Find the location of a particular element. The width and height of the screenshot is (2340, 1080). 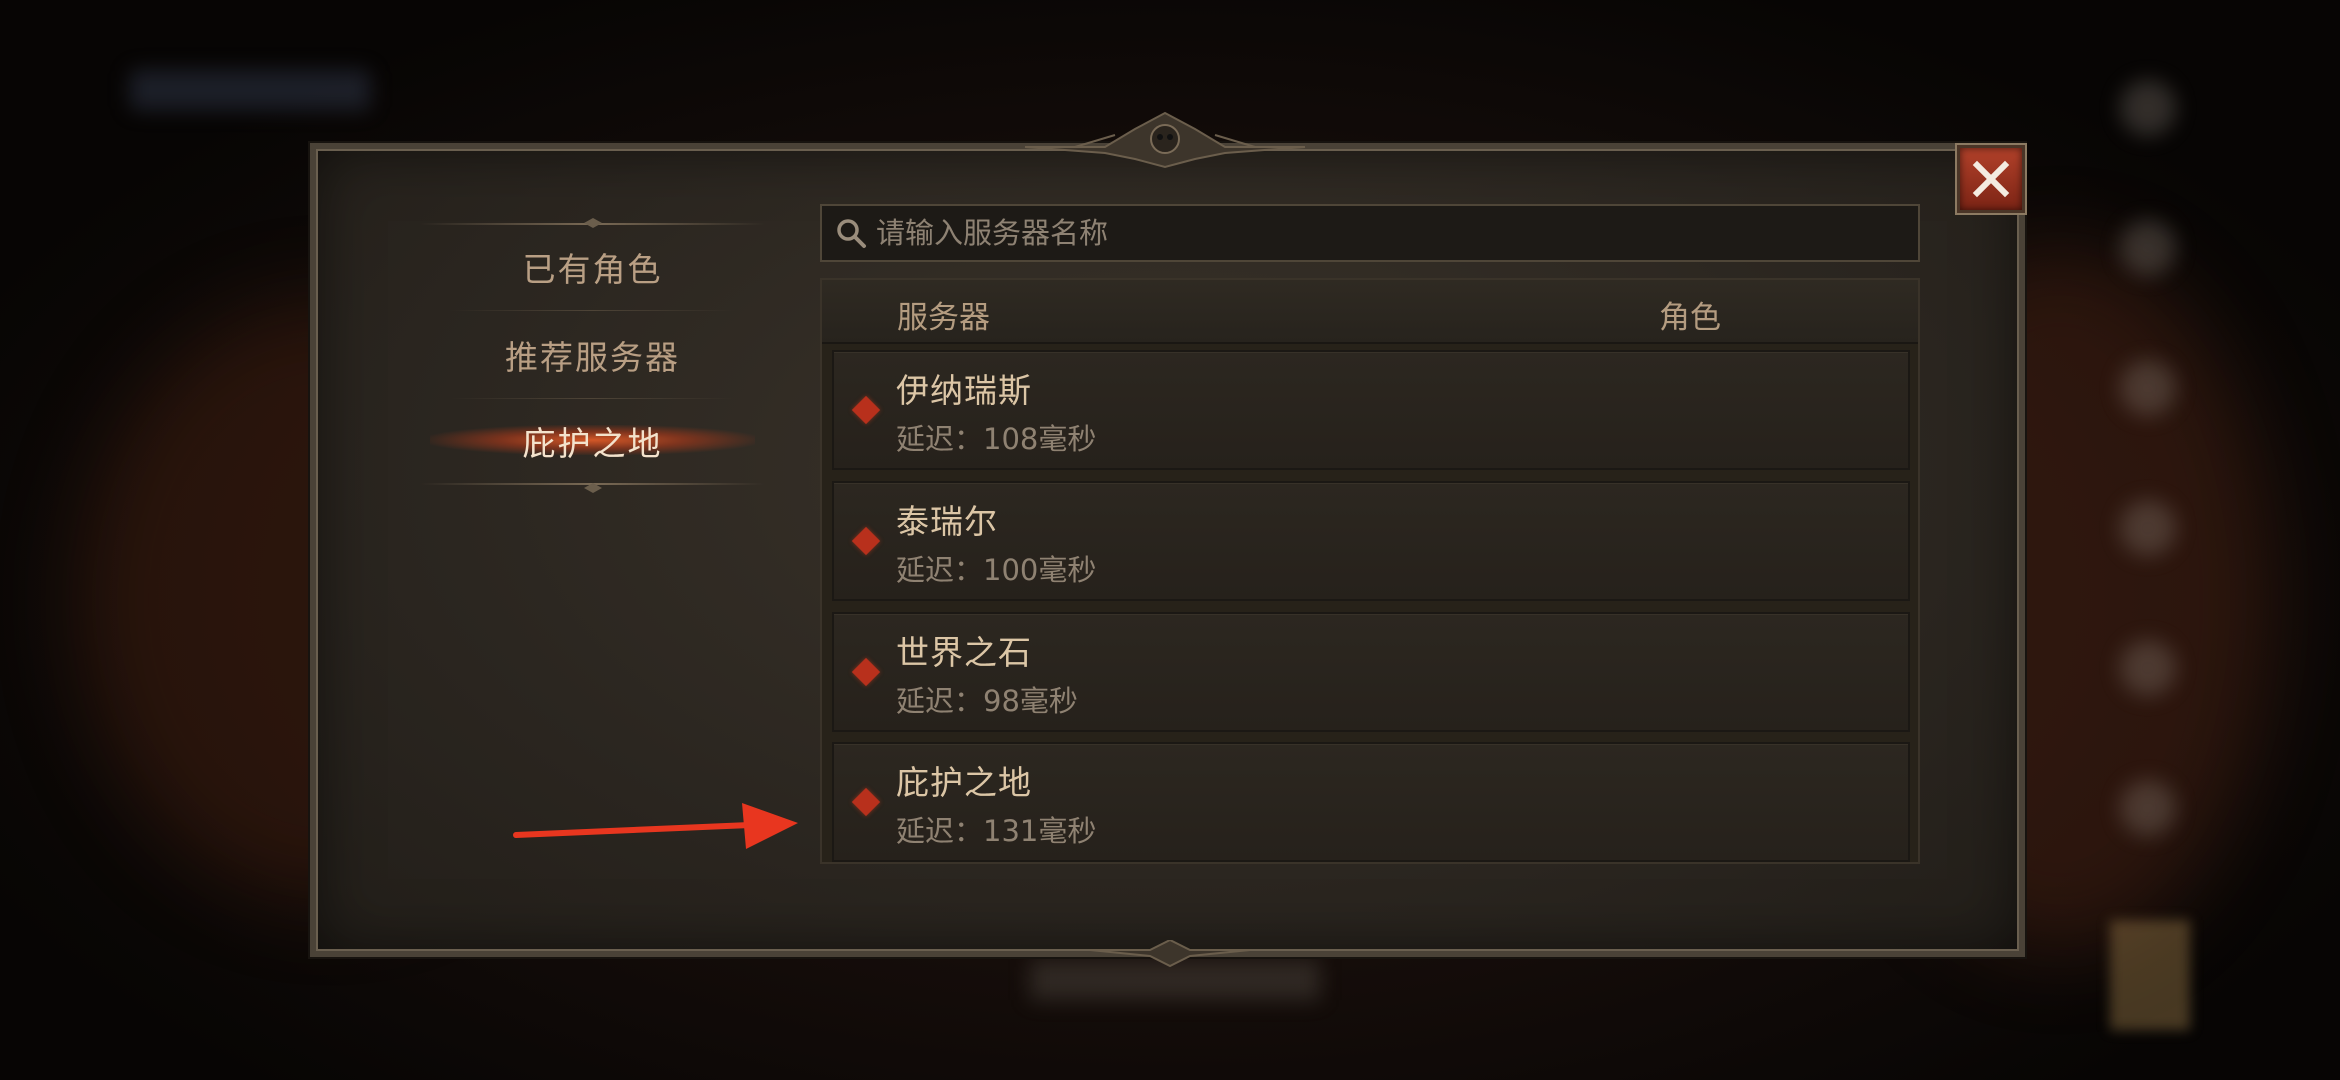

server-row: 世界之石 延迟：98毫秒 is located at coordinates (1371, 672).